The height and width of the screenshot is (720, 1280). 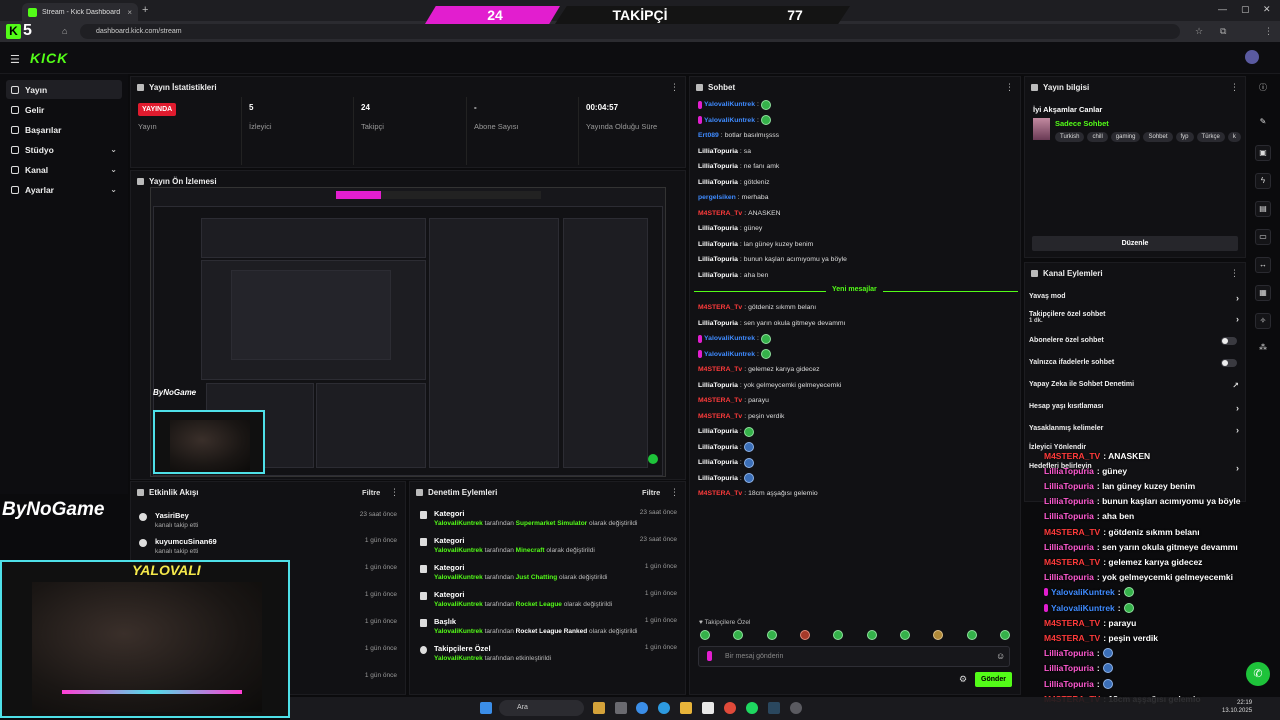 What do you see at coordinates (1267, 9) in the screenshot?
I see `close-window-icon: ✕` at bounding box center [1267, 9].